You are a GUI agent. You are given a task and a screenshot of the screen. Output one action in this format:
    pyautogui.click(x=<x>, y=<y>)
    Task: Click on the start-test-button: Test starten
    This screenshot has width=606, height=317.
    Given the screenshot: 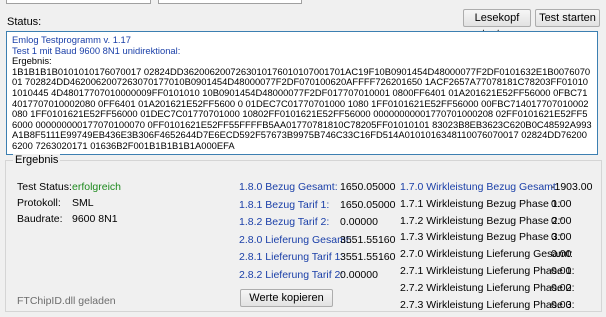 What is the action you would take?
    pyautogui.click(x=567, y=18)
    